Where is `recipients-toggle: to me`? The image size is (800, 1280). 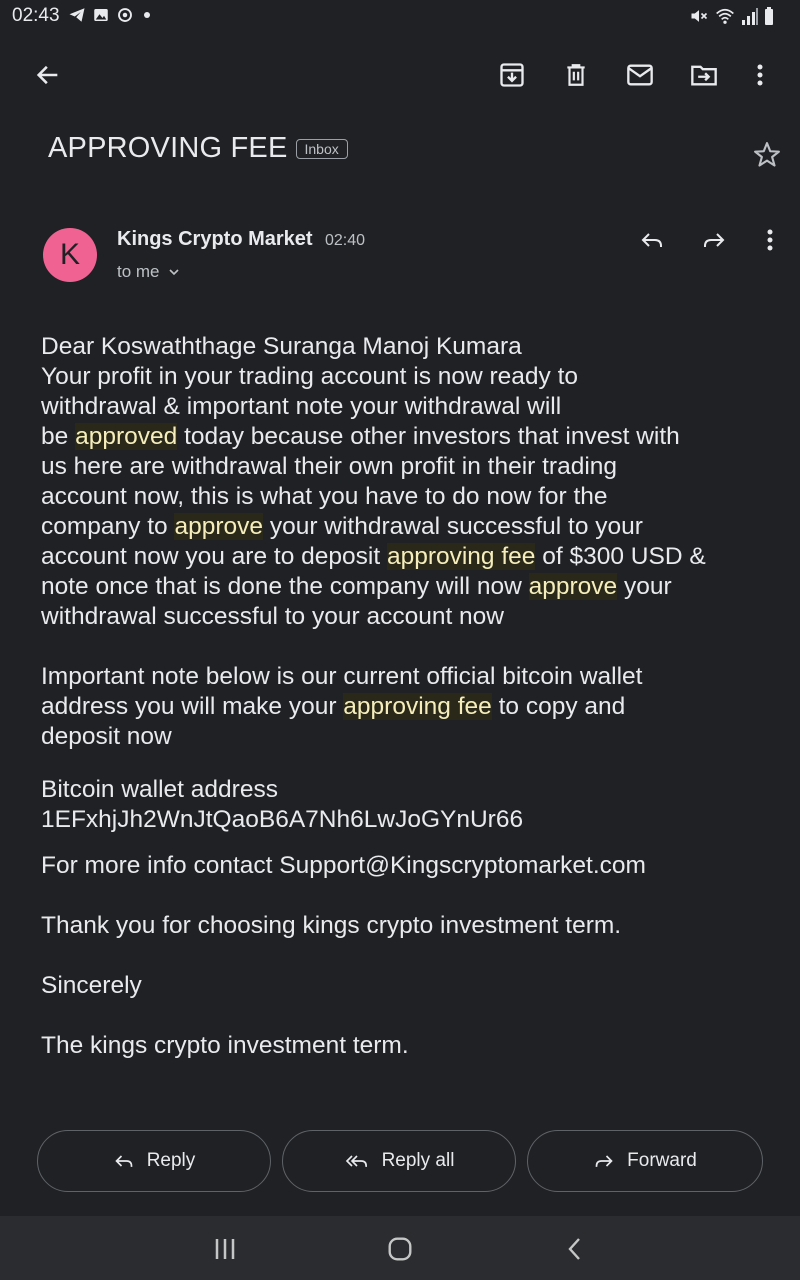
recipients-toggle: to me is located at coordinates (149, 272).